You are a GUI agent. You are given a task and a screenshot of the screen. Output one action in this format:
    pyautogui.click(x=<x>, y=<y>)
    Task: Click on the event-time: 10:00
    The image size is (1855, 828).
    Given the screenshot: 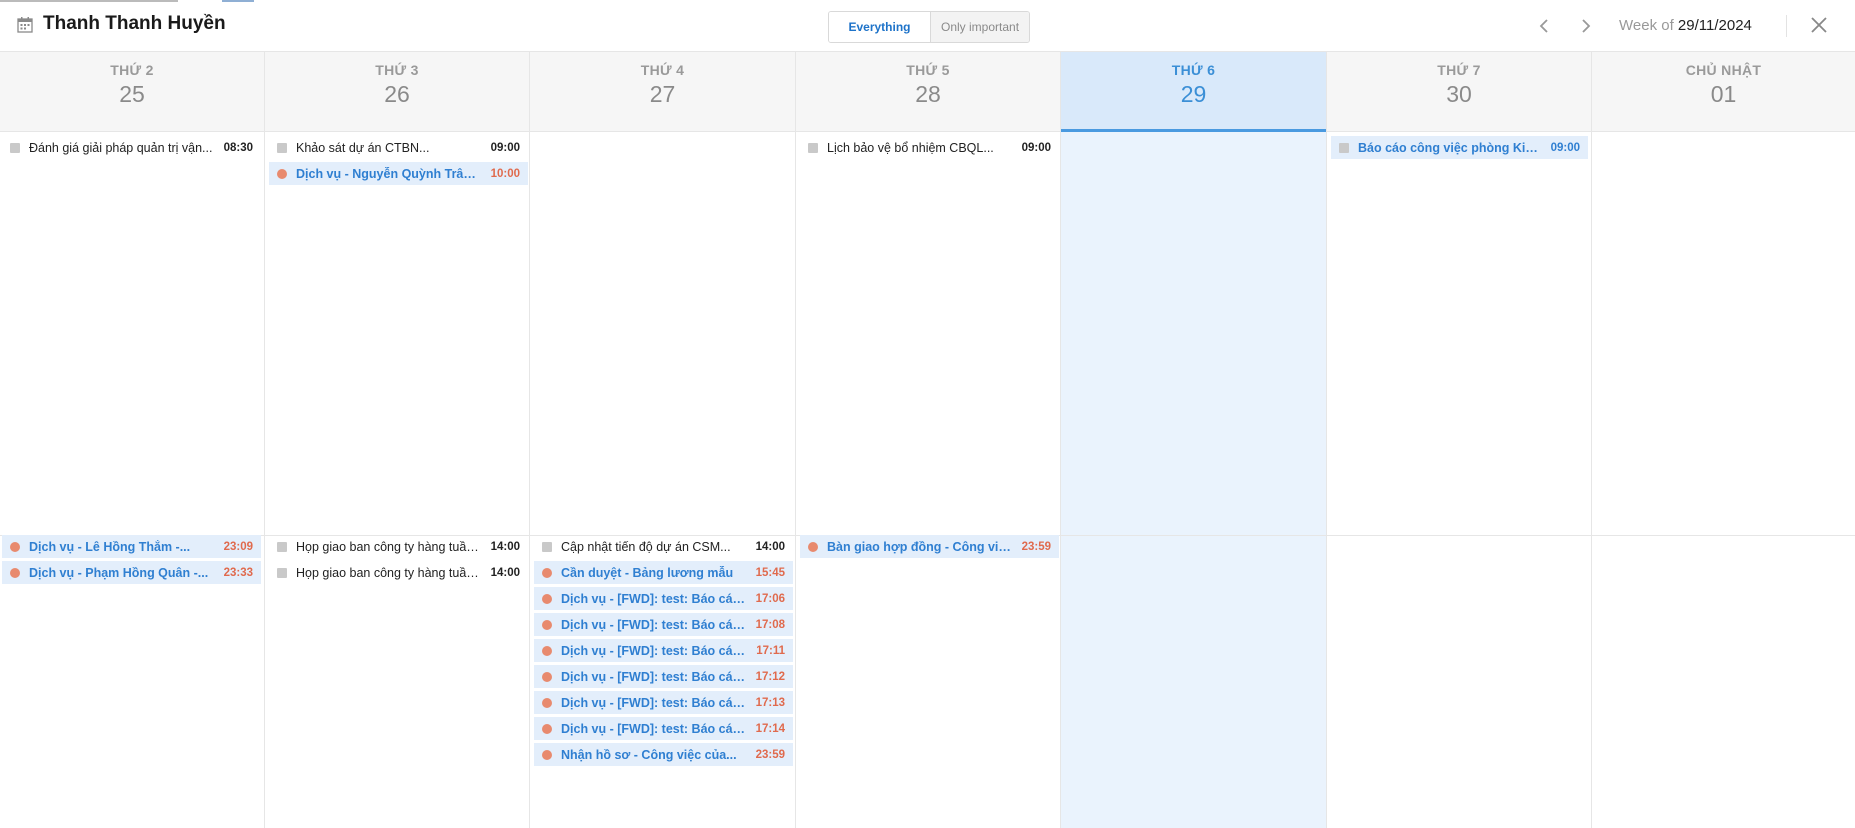 What is the action you would take?
    pyautogui.click(x=505, y=173)
    